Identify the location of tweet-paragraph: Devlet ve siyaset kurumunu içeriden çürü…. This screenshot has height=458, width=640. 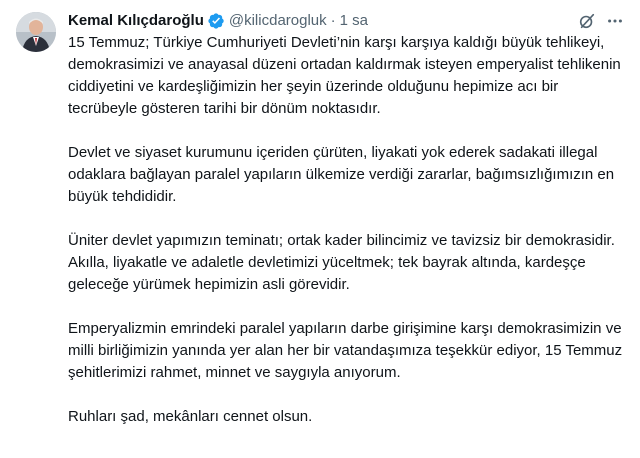
(341, 174).